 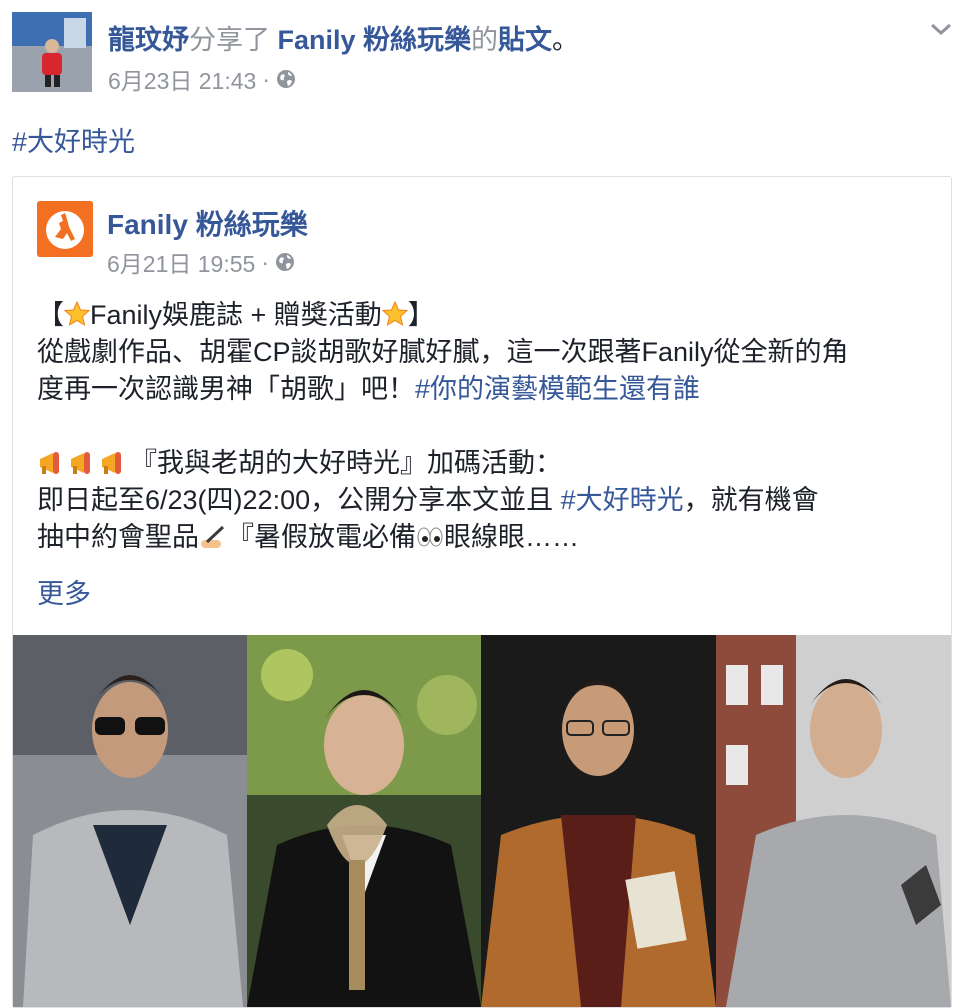 I want to click on shared-suffix: 的, so click(x=485, y=40).